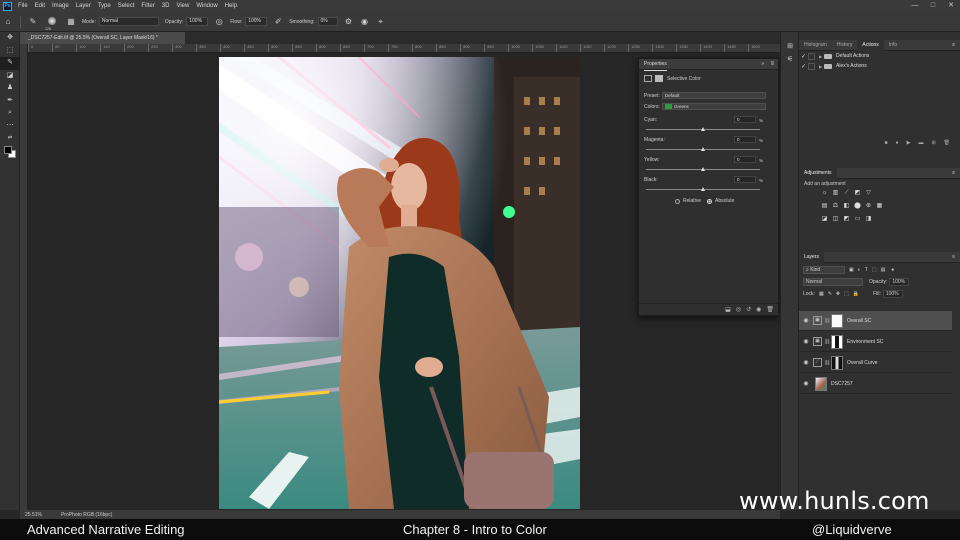  What do you see at coordinates (812, 257) in the screenshot?
I see `tab-layers: Layers` at bounding box center [812, 257].